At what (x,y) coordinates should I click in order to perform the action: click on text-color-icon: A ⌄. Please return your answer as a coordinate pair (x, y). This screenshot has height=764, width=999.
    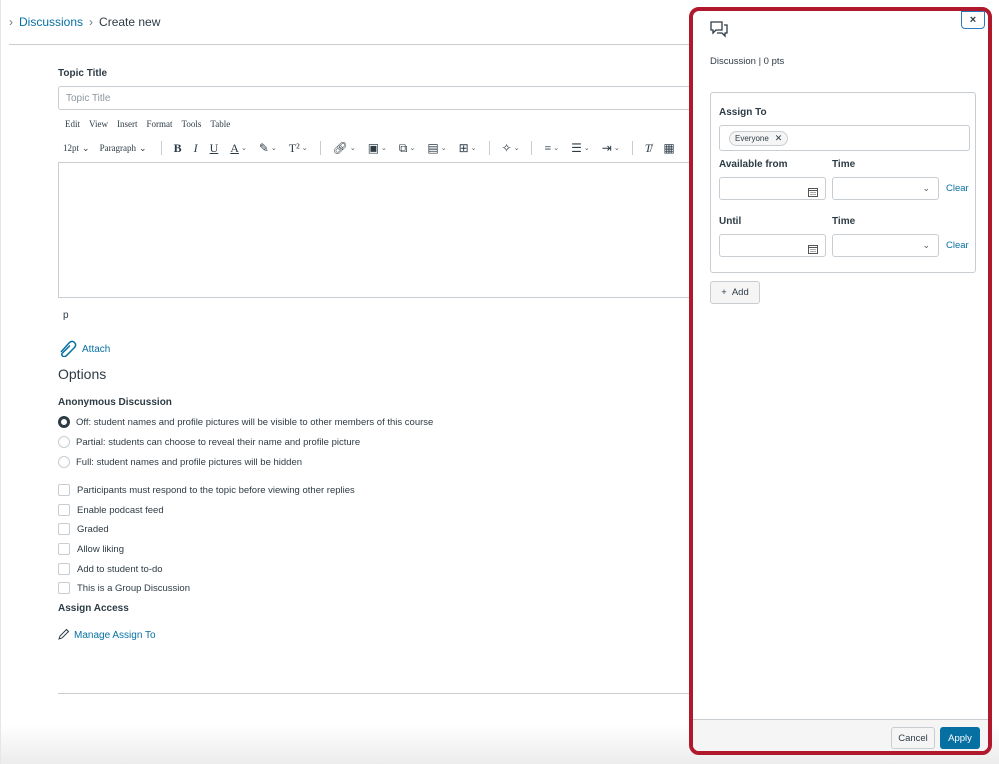
    Looking at the image, I should click on (238, 148).